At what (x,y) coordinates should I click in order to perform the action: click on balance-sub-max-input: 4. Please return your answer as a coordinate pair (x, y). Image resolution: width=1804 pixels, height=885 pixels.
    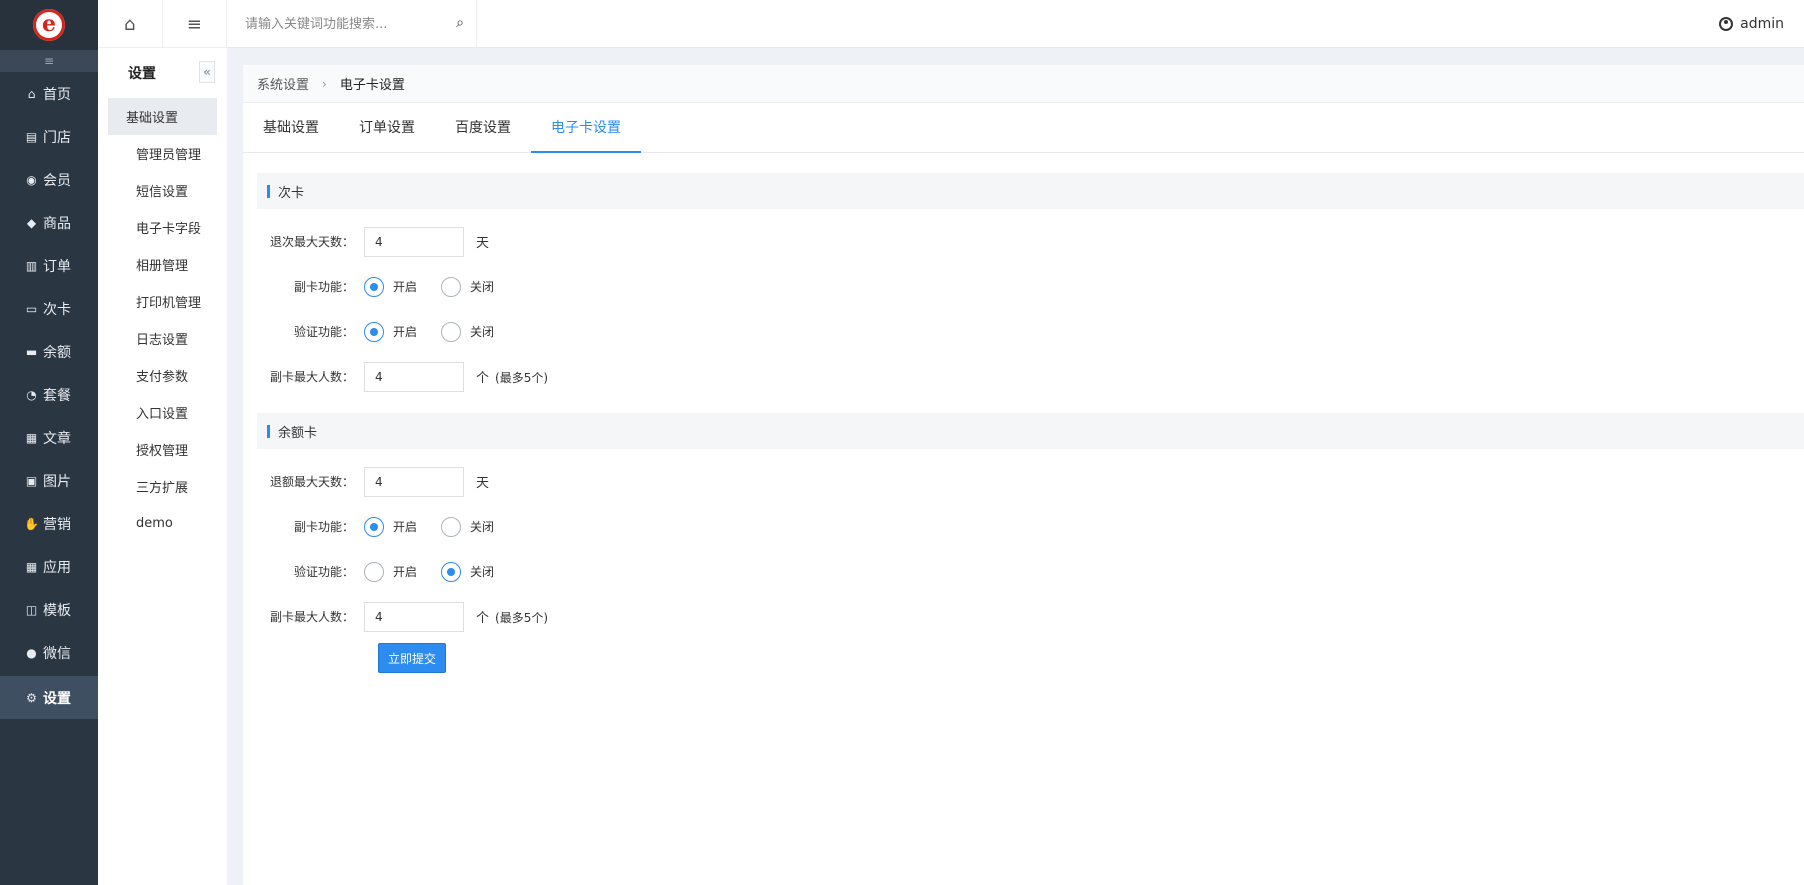
    Looking at the image, I should click on (414, 616).